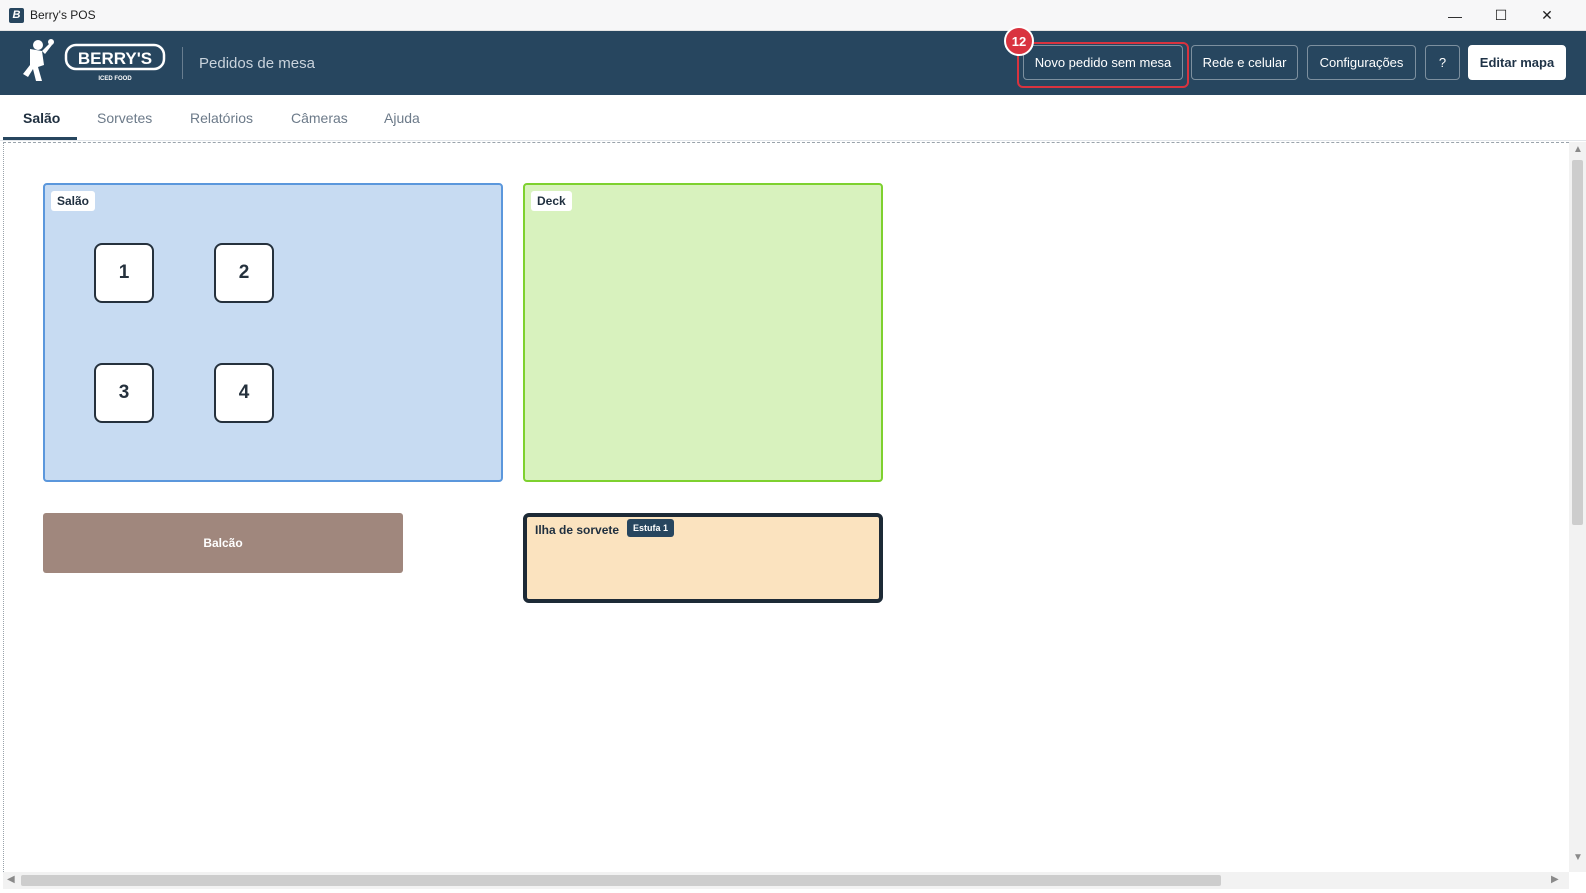 The height and width of the screenshot is (893, 1586). What do you see at coordinates (115, 58) in the screenshot?
I see `svg-text: BERRY'S` at bounding box center [115, 58].